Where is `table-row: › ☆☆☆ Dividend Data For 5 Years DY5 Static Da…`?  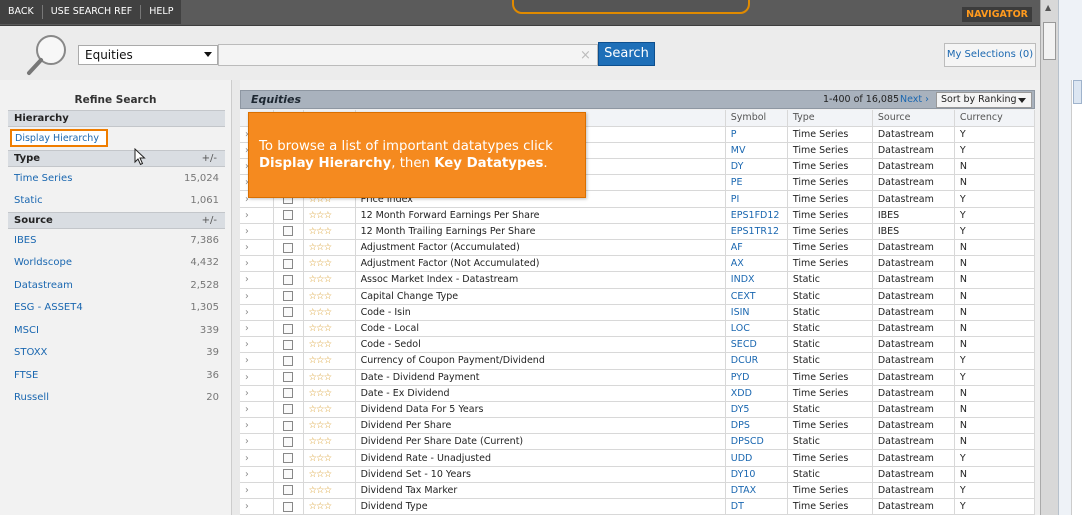 table-row: › ☆☆☆ Dividend Data For 5 Years DY5 Static Da… is located at coordinates (638, 410).